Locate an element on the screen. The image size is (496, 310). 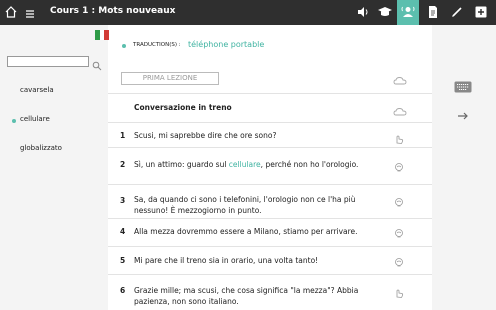
listen-mode-button is located at coordinates (408, 12).